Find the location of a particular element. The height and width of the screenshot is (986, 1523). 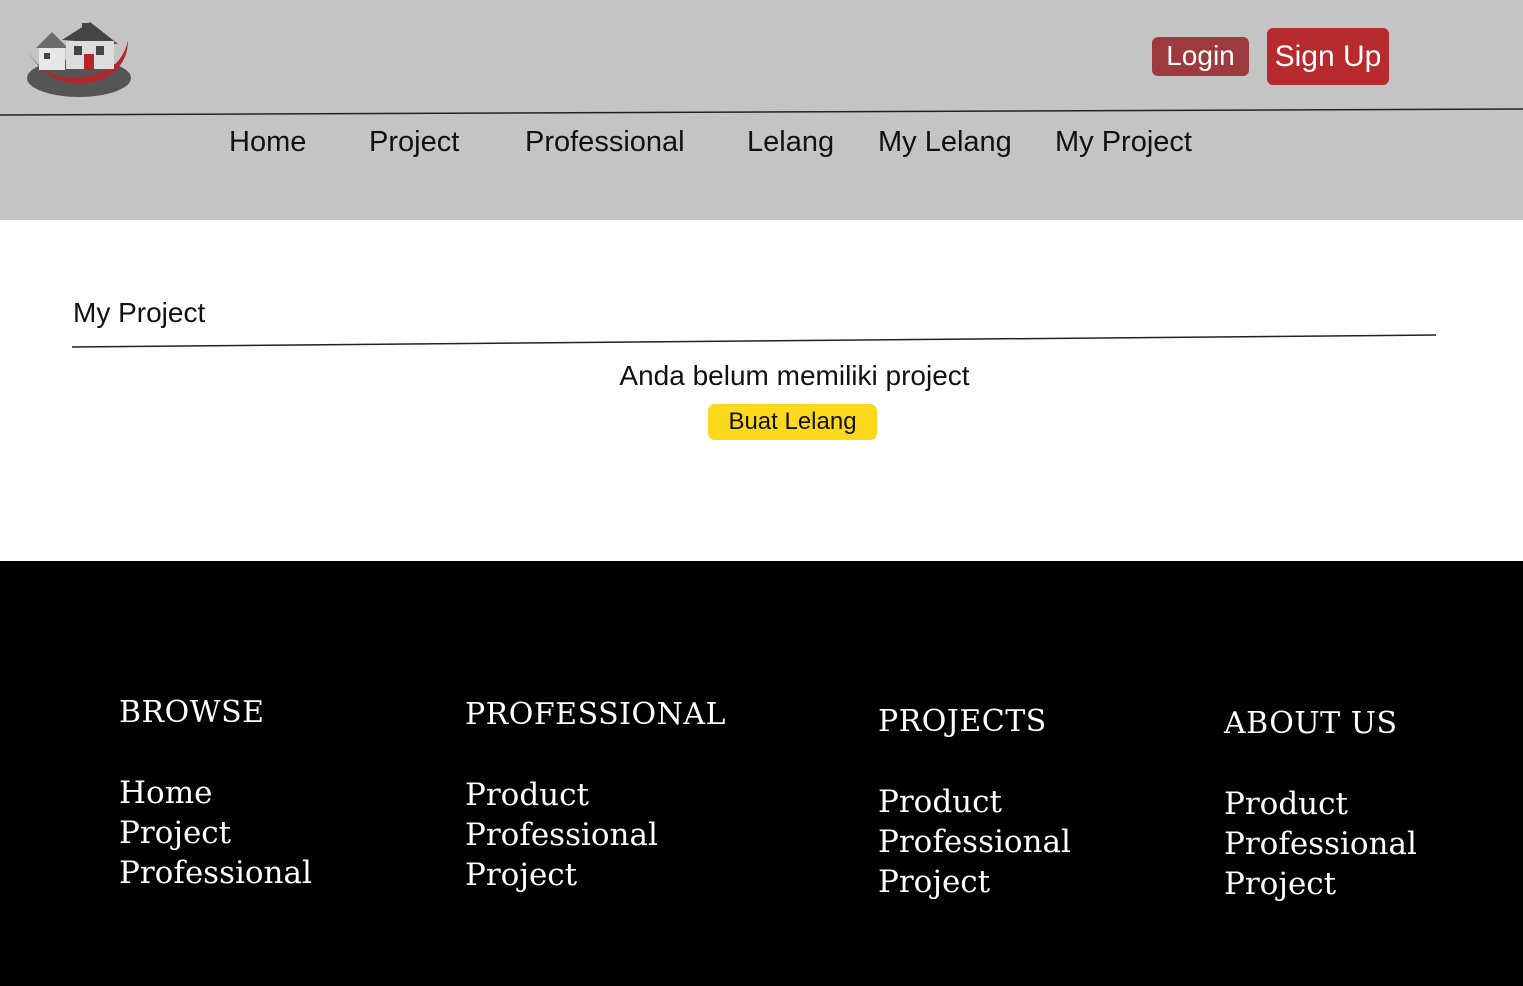

footer-column-projects: PROJECTS Product Professional Project is located at coordinates (974, 803).